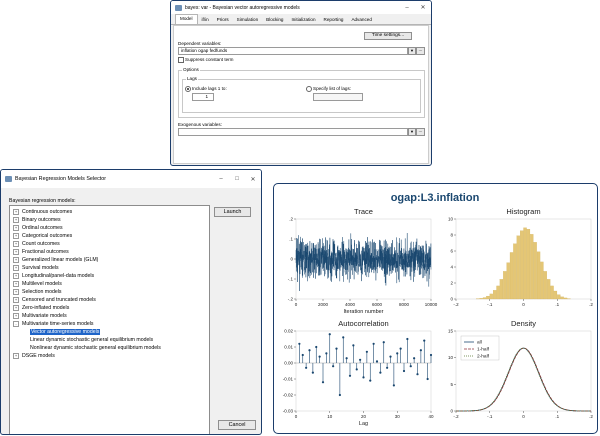 This screenshot has height=436, width=600. What do you see at coordinates (304, 20) in the screenshot?
I see `tab-initialization: Initialization` at bounding box center [304, 20].